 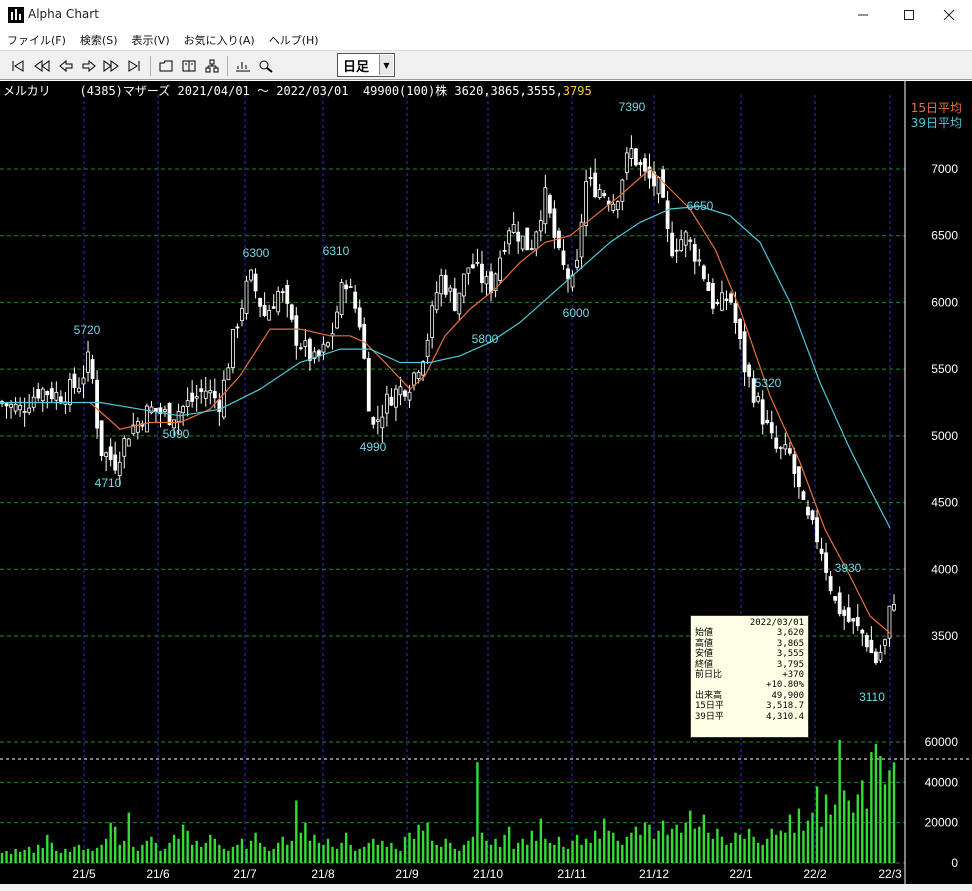 I want to click on fast-back-button, so click(x=42, y=66).